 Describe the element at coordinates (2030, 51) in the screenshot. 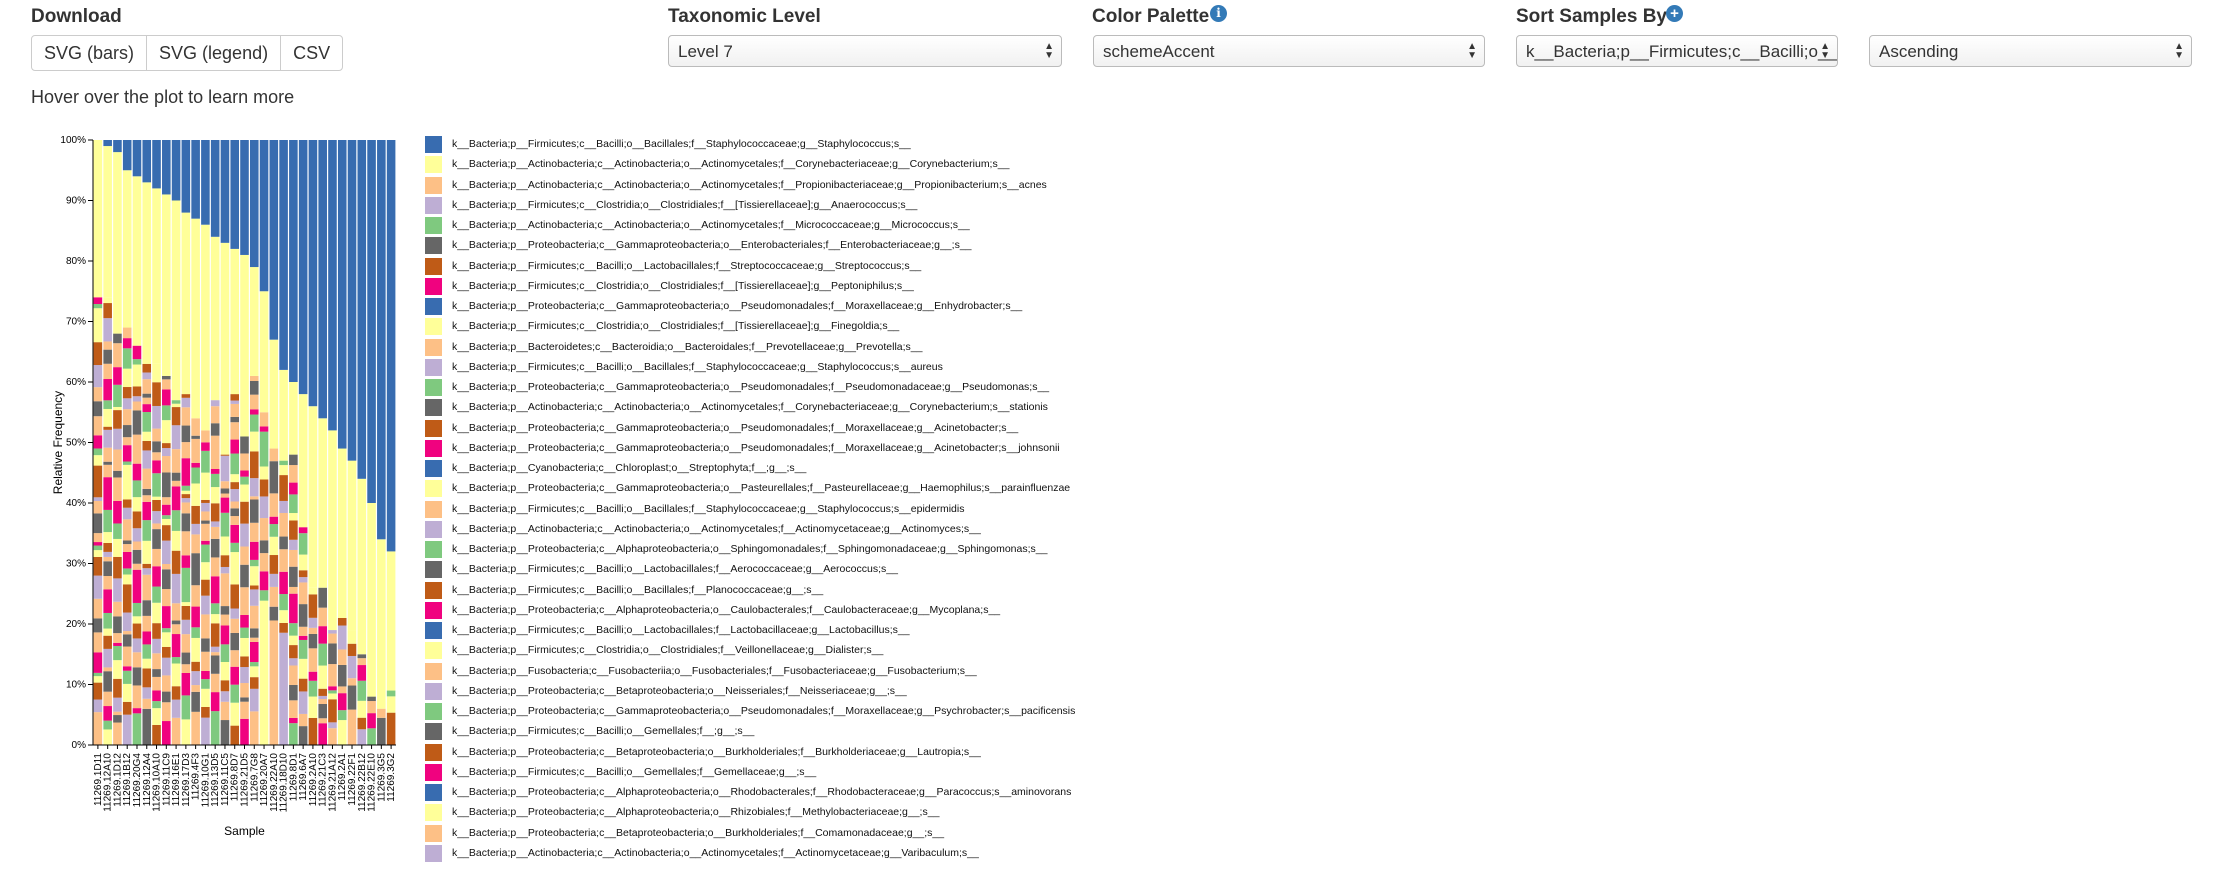

I see `sort-order-select: Ascending ▲ ▼` at that location.